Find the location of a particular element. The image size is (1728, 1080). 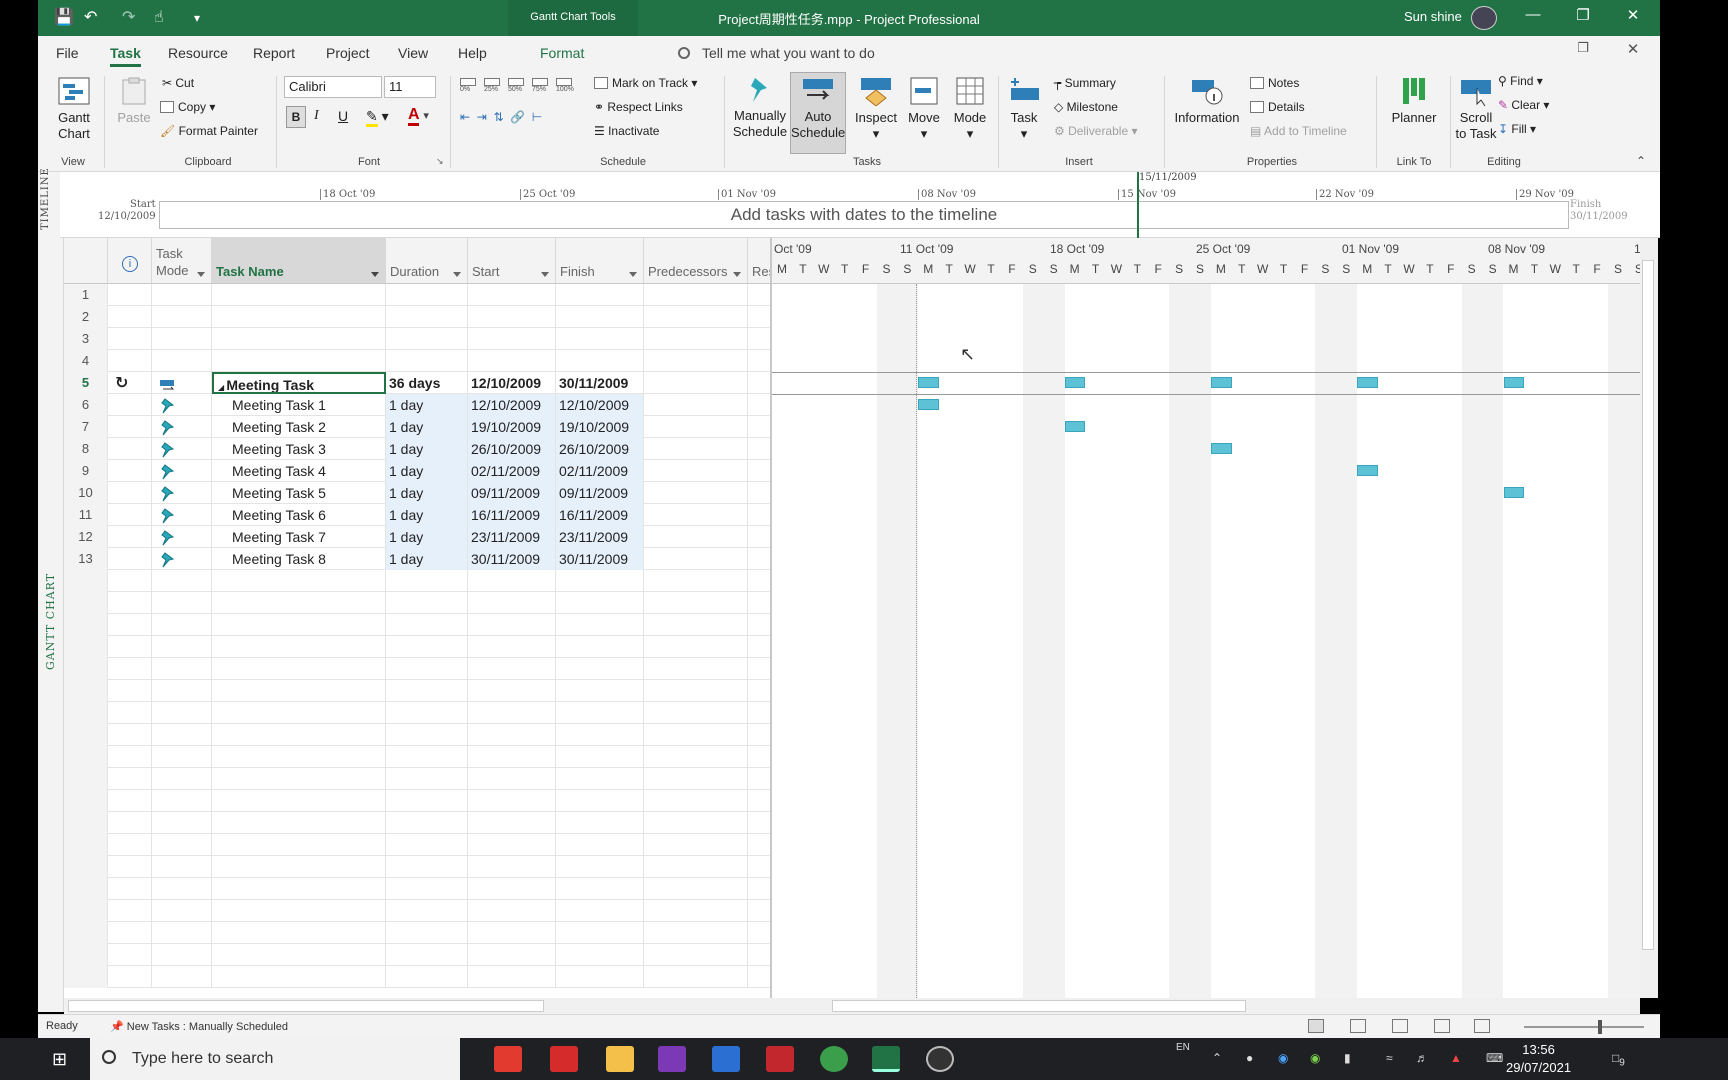

vertical-scroll-thumb is located at coordinates (1648, 605).